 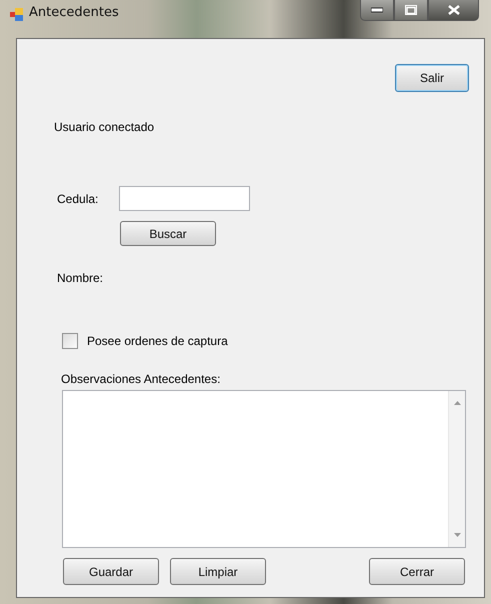 I want to click on minimize-button, so click(x=377, y=10).